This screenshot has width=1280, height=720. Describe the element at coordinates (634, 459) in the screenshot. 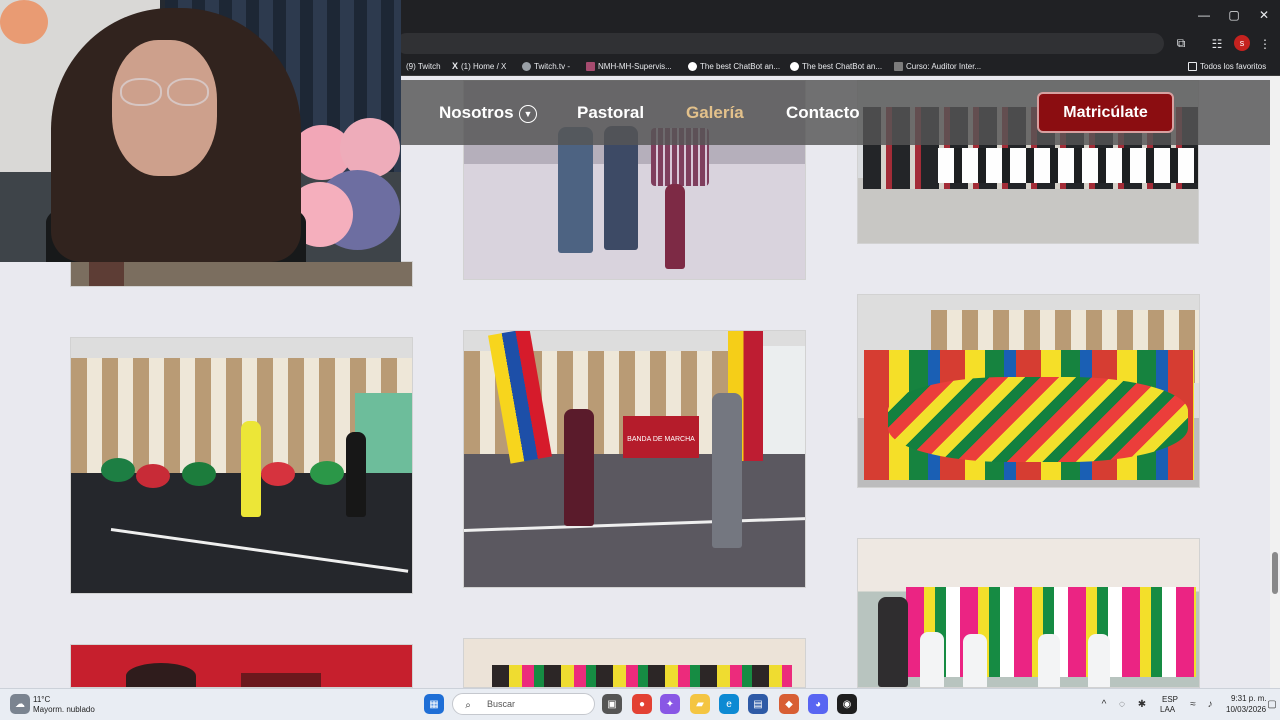

I see `gallery-photo: BANDA DE MARCHA` at that location.